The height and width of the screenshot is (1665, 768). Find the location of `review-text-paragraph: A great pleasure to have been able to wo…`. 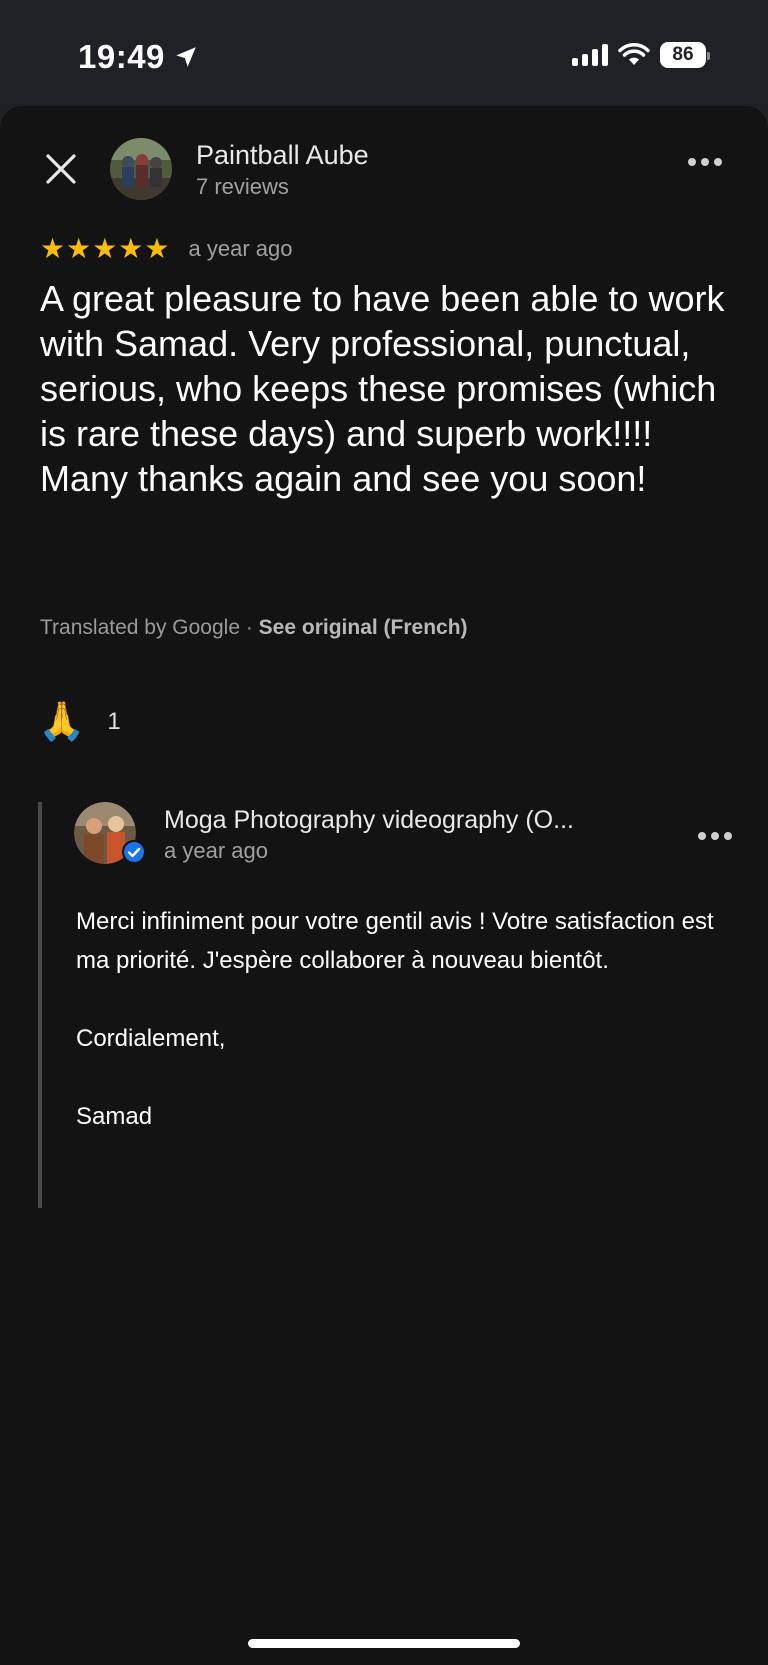

review-text-paragraph: A great pleasure to have been able to wo… is located at coordinates (382, 366).